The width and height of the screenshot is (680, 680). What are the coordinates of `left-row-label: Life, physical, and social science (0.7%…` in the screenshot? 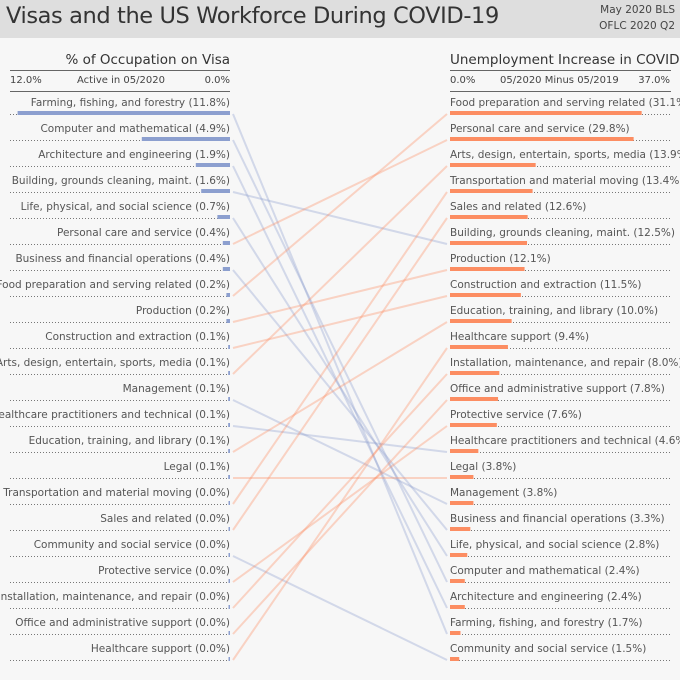 It's located at (125, 207).